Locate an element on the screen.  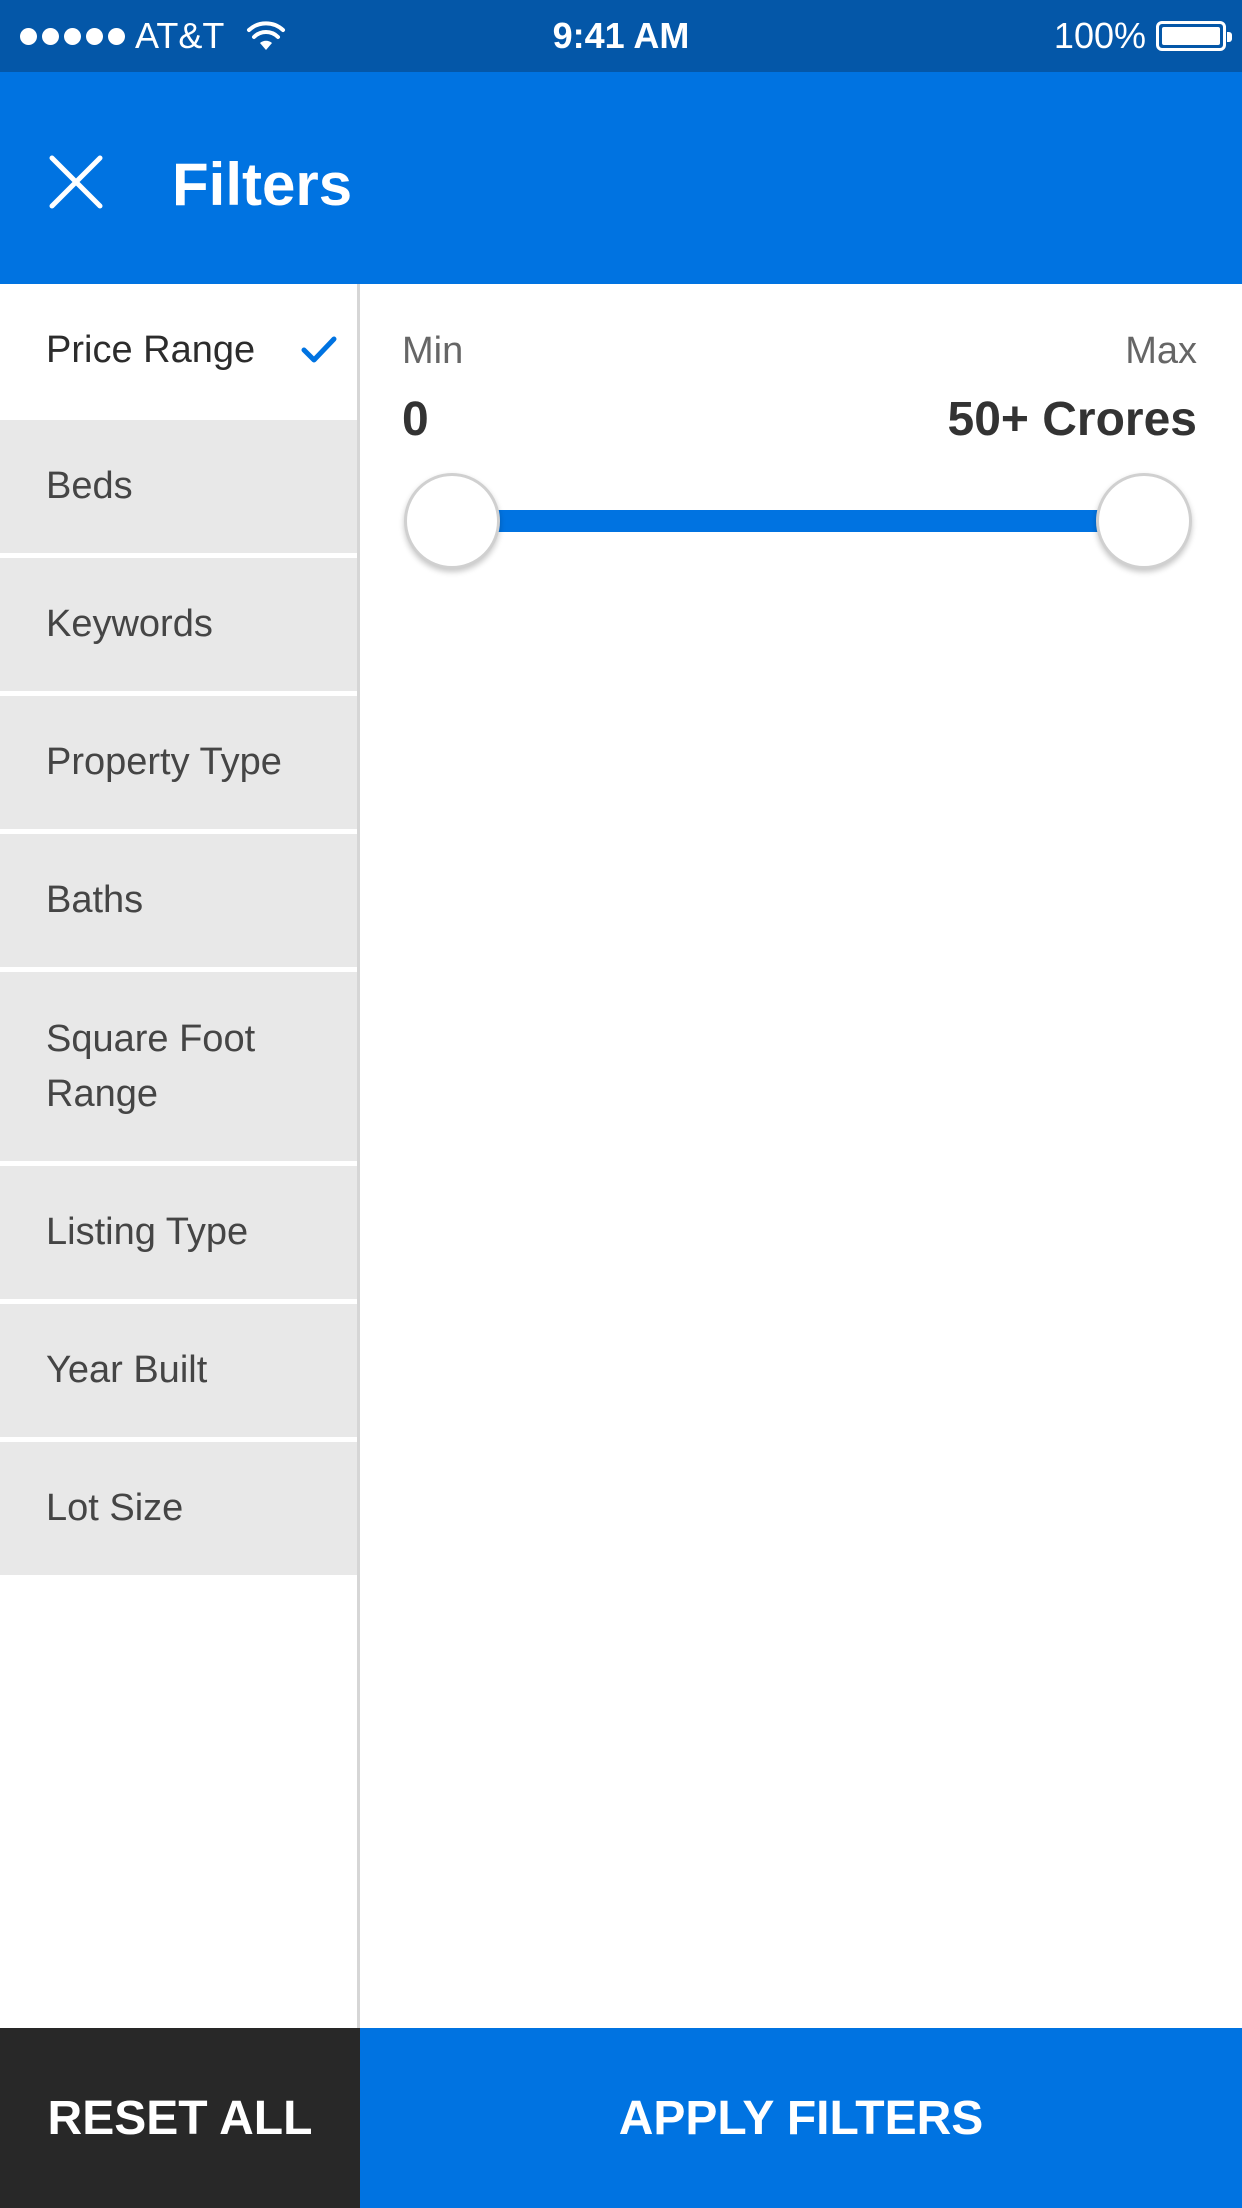
sidebar-item-lot-size: Lot Size is located at coordinates (178, 1508).